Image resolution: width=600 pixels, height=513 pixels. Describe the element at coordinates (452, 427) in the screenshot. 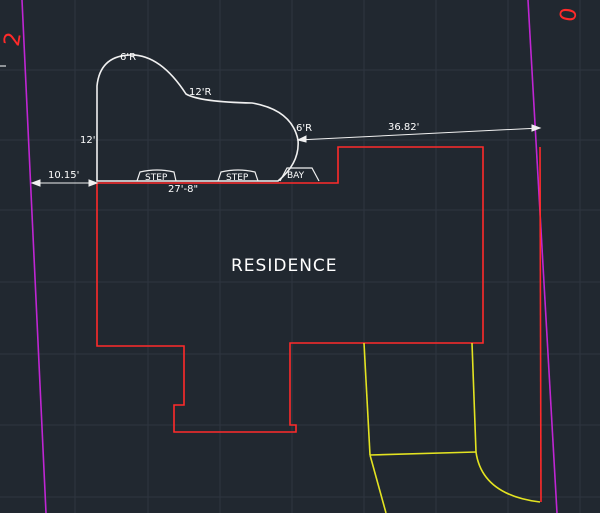

I see `driveway-outline` at that location.